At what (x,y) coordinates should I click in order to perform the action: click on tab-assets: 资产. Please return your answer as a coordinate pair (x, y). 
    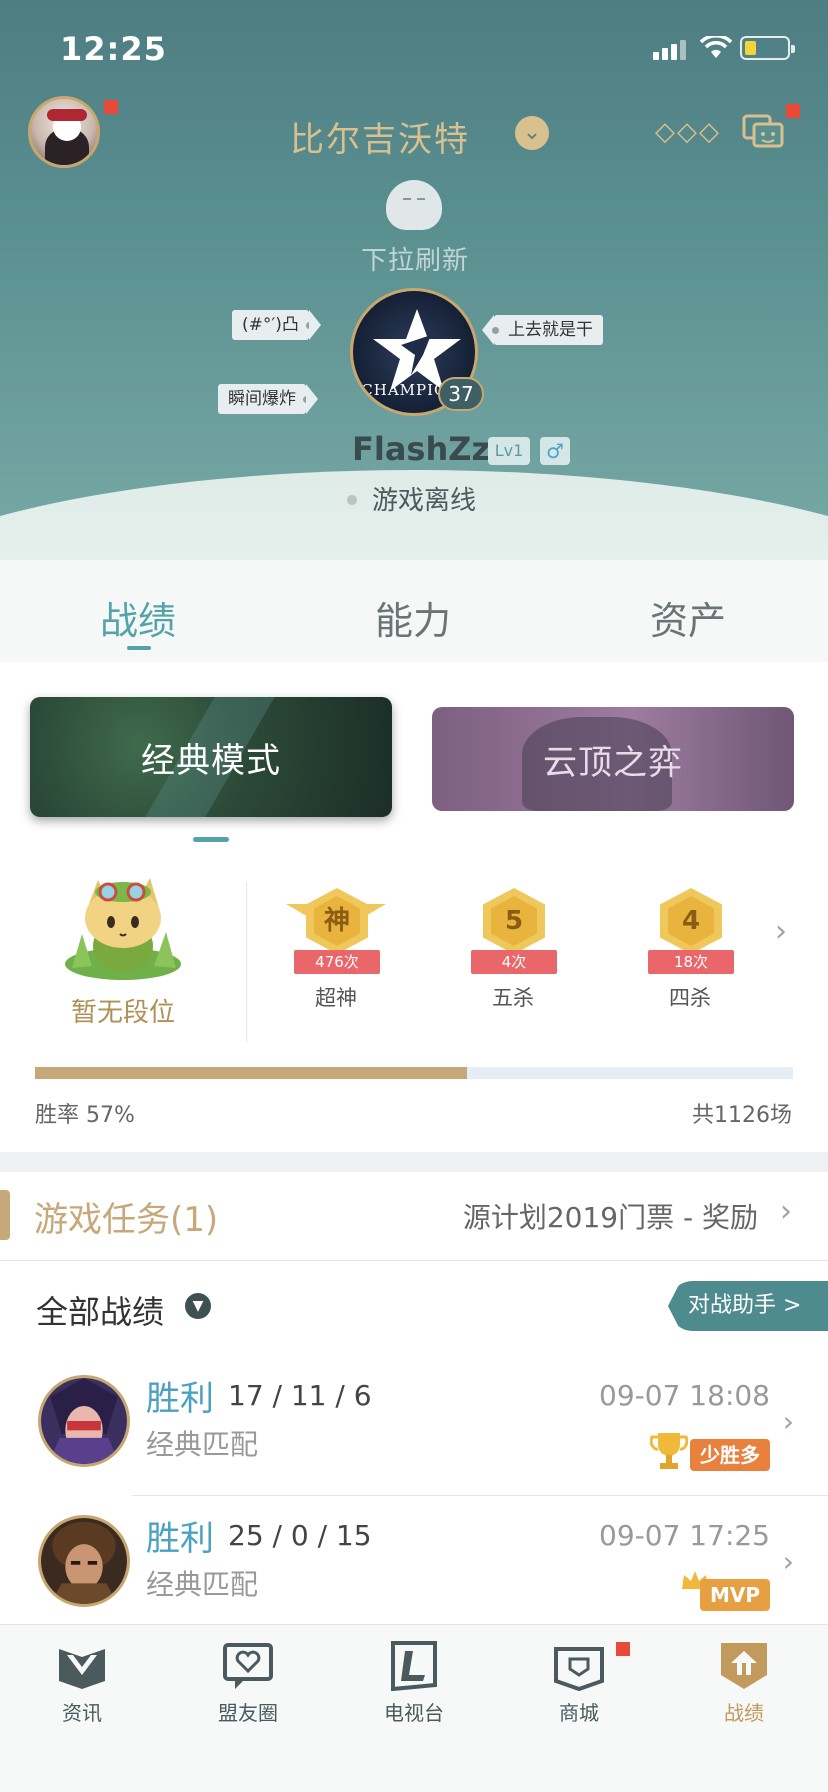
    Looking at the image, I should click on (688, 617).